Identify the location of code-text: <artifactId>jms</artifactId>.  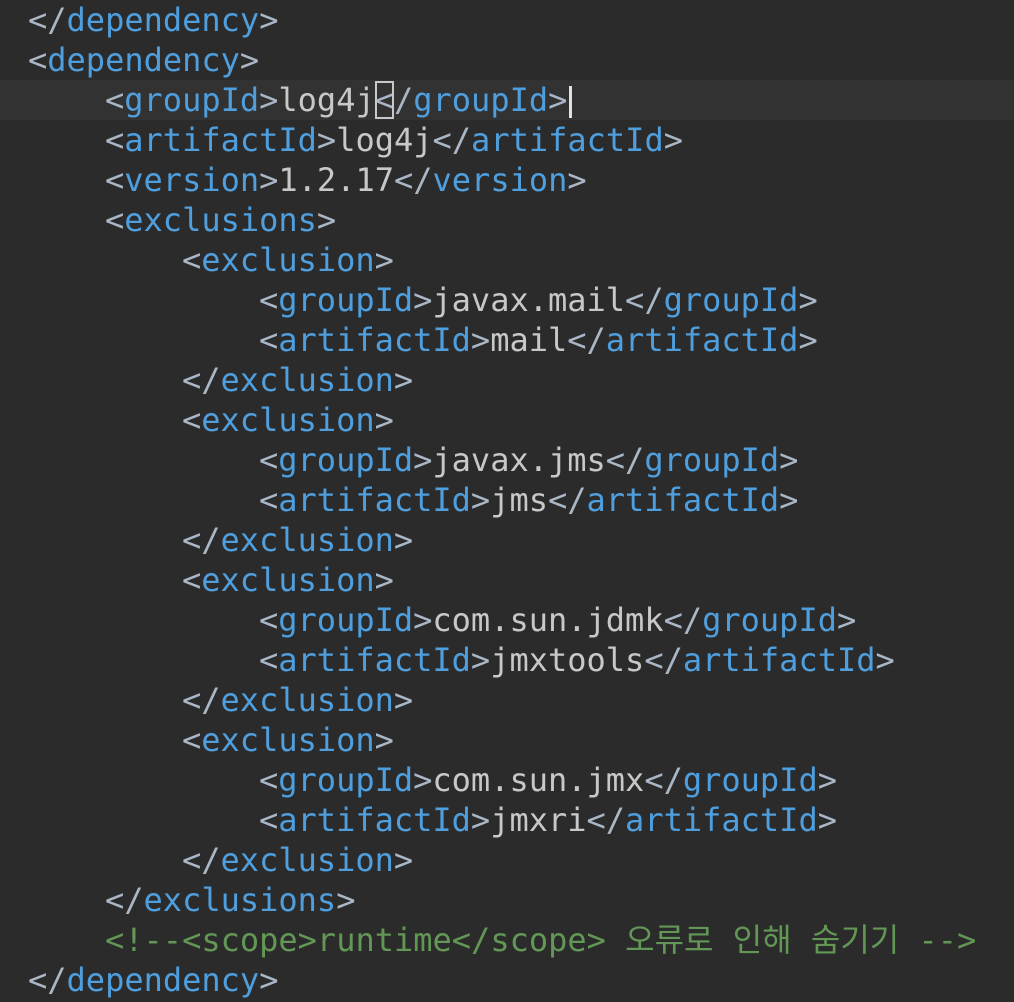
(529, 500).